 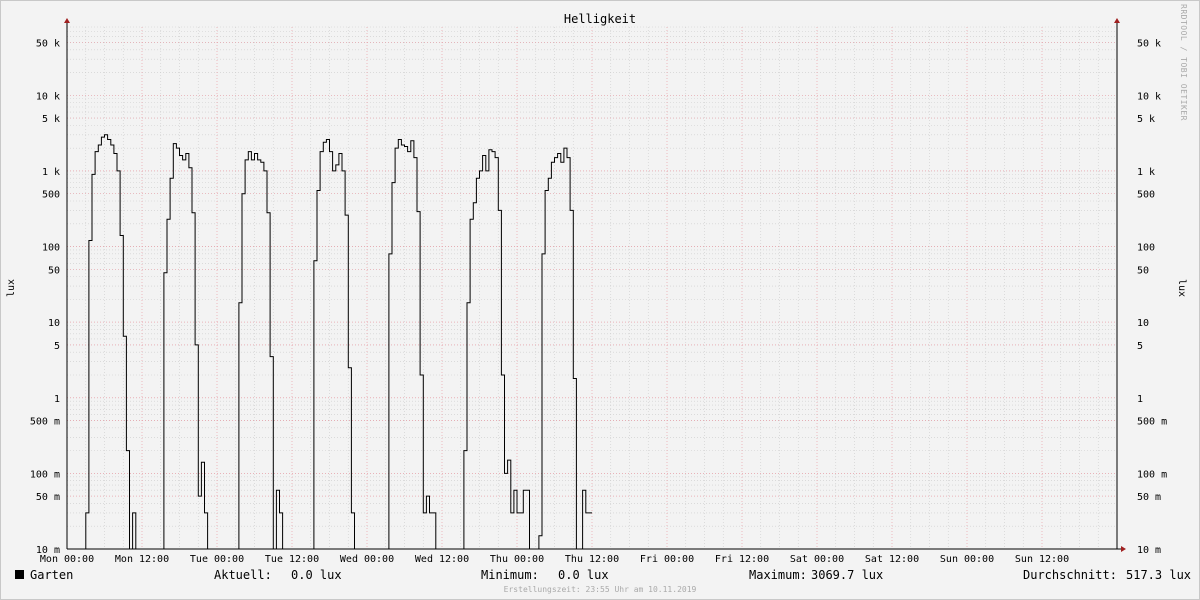 What do you see at coordinates (967, 559) in the screenshot?
I see `x-tick-label: Sun 00:00` at bounding box center [967, 559].